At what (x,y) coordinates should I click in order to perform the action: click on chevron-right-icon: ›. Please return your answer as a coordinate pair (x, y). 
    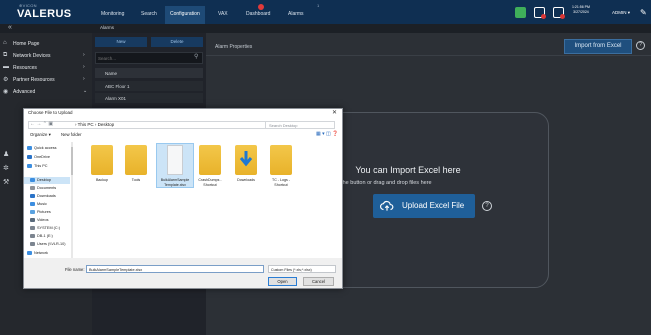
    Looking at the image, I should click on (84, 79).